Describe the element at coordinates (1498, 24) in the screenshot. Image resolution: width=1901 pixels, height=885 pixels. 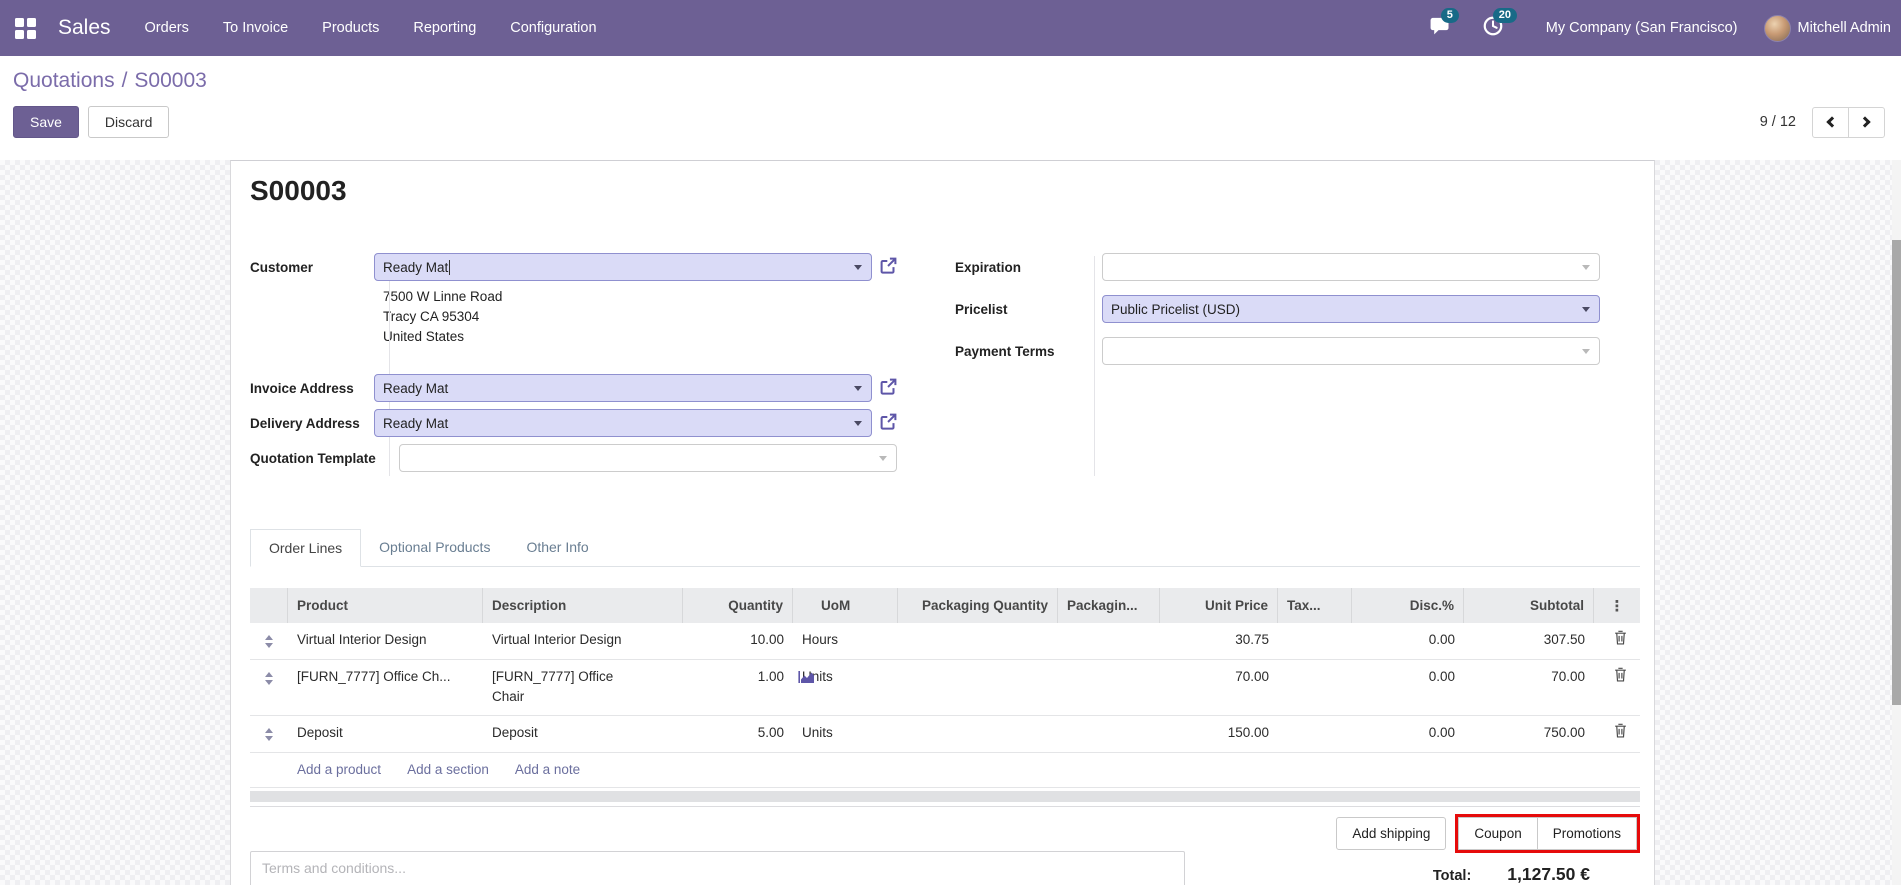
I see `activities-button: 20` at that location.